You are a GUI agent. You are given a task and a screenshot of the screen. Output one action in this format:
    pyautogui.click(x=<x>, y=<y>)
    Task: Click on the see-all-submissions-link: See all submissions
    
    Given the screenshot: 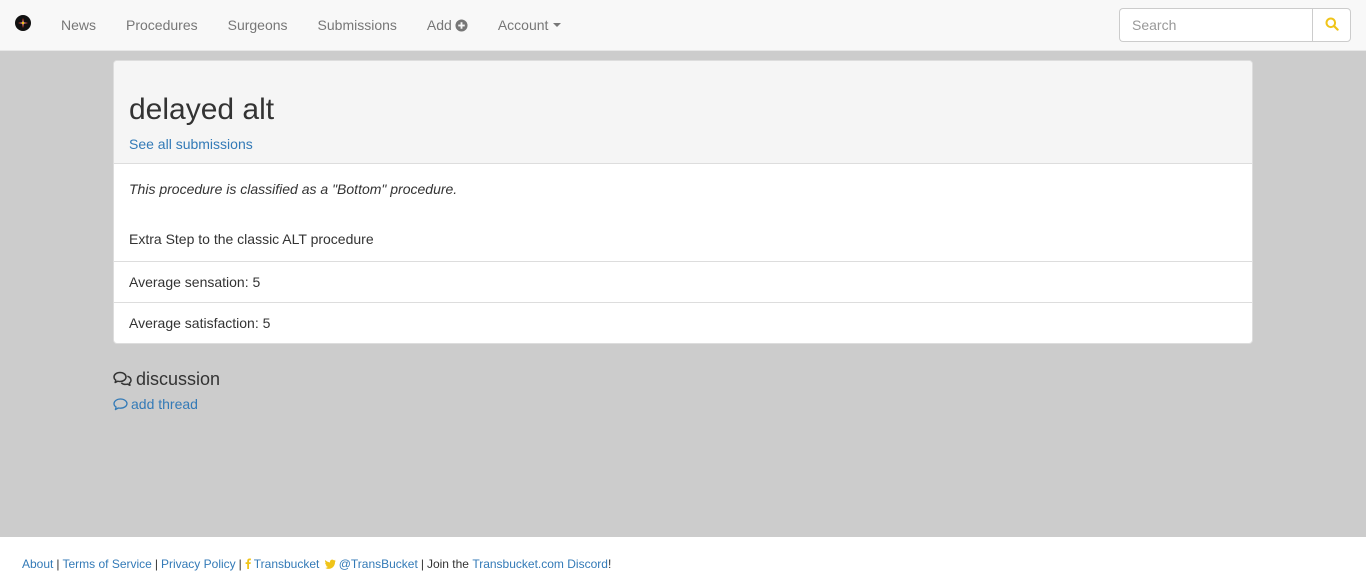 What is the action you would take?
    pyautogui.click(x=191, y=144)
    